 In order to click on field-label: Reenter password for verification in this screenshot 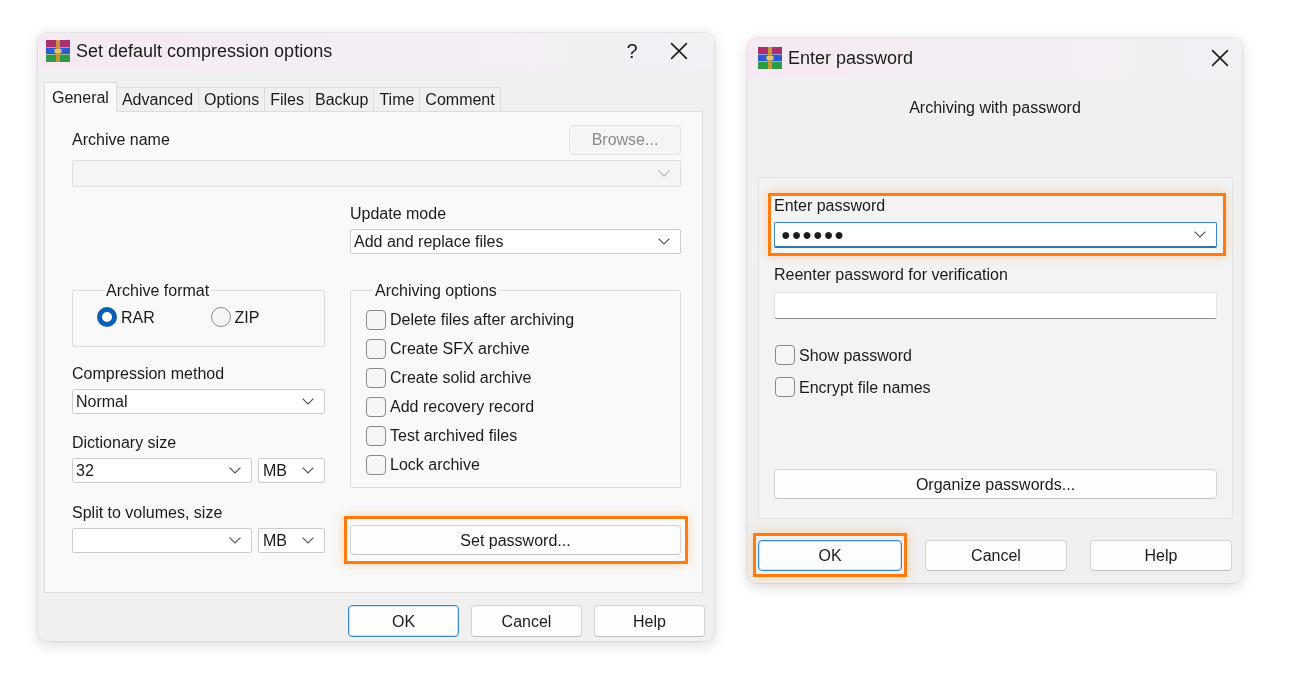, I will do `click(891, 274)`.